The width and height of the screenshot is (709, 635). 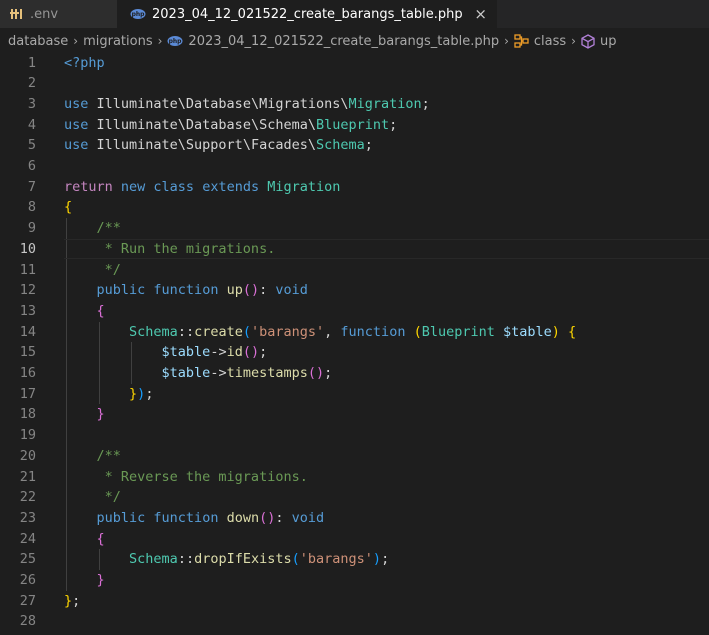 I want to click on code-text: });, so click(x=108, y=394).